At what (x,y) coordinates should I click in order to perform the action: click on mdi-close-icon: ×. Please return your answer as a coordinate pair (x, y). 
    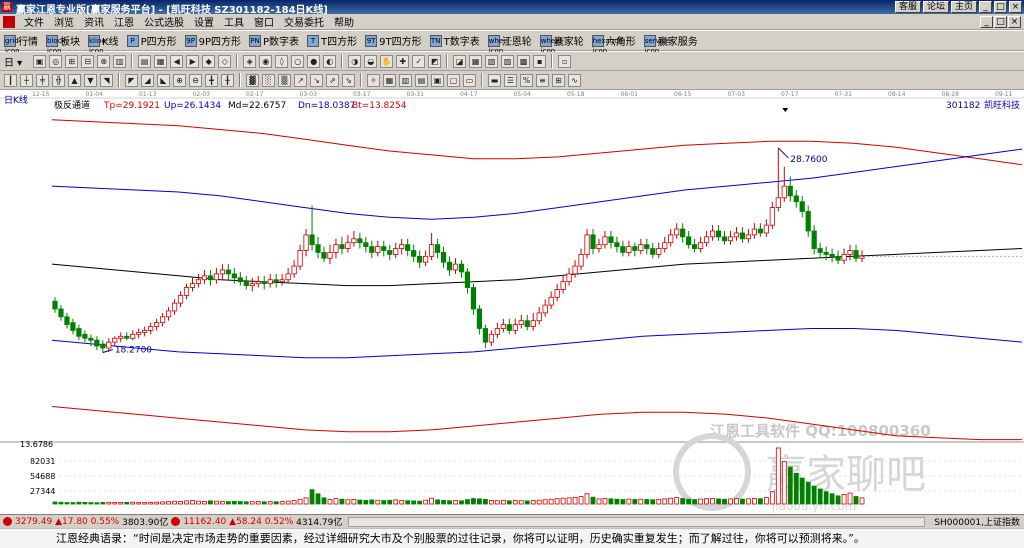
    Looking at the image, I should click on (1014, 21).